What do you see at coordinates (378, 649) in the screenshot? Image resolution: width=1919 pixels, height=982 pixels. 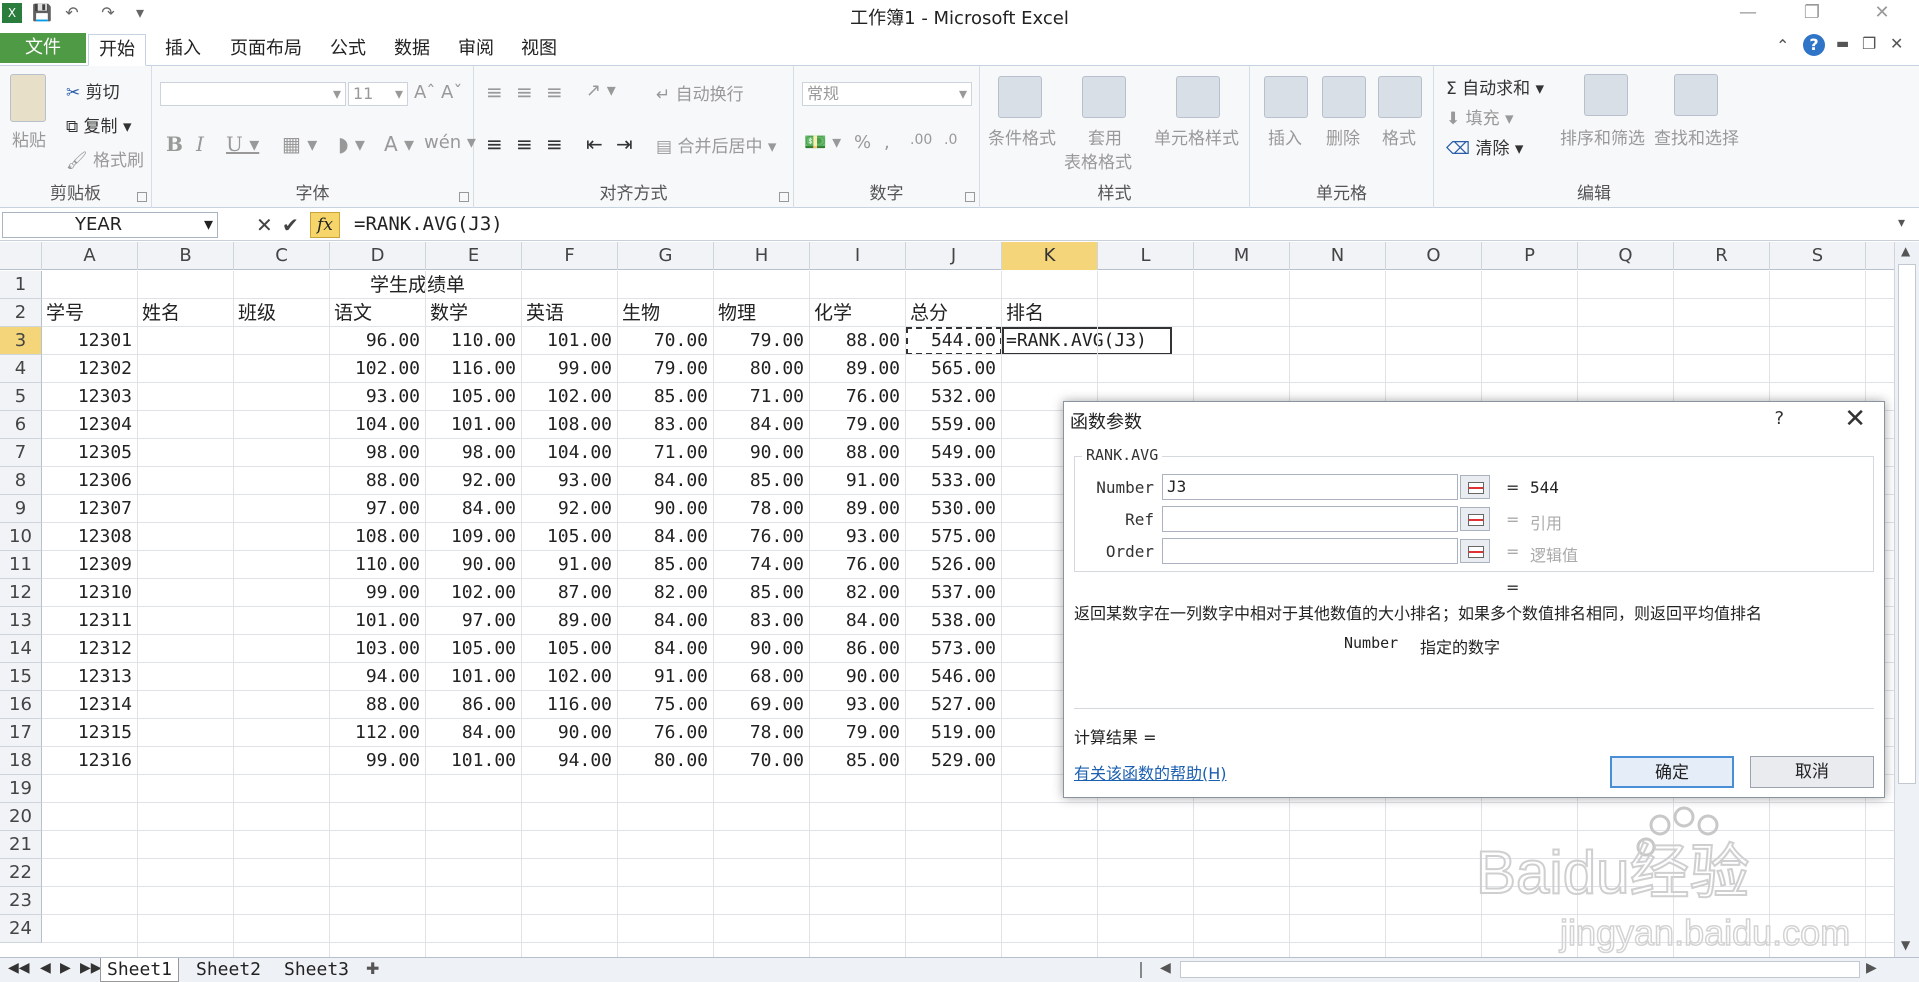 I see `cell: 103.00` at bounding box center [378, 649].